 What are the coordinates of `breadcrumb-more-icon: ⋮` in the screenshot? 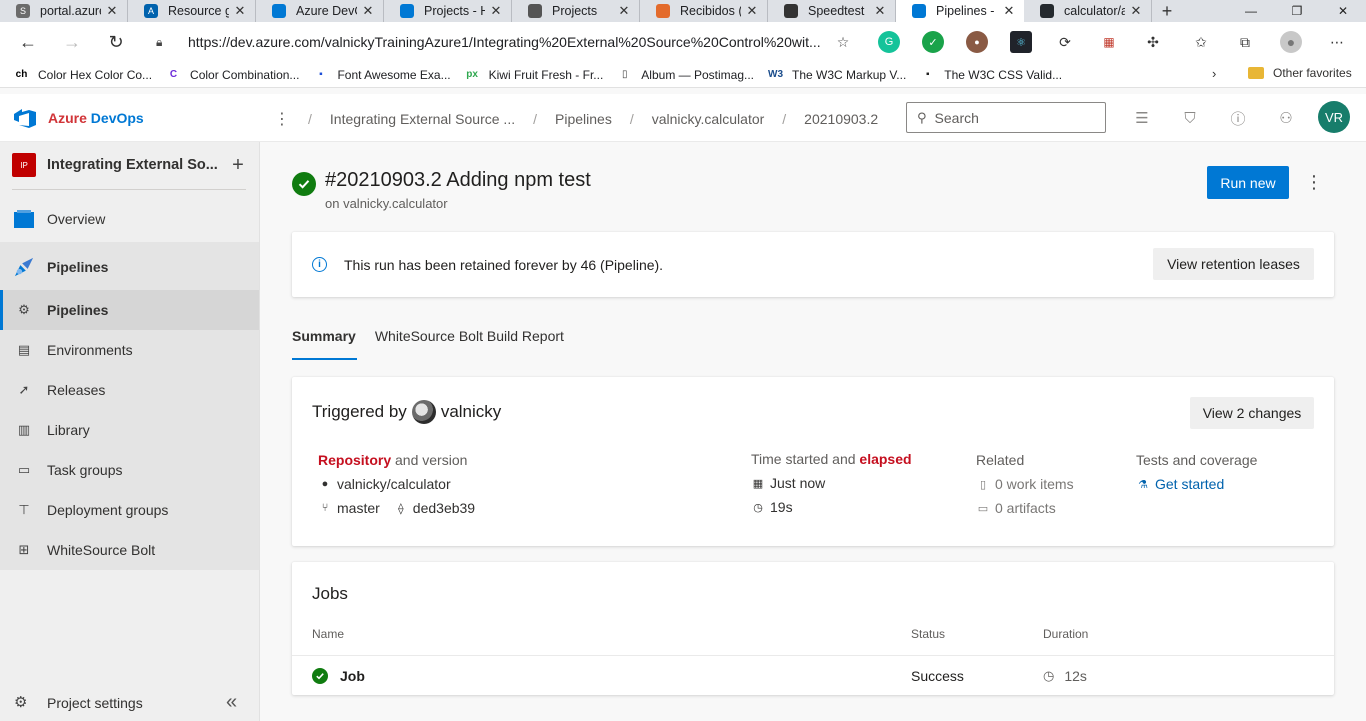 It's located at (282, 119).